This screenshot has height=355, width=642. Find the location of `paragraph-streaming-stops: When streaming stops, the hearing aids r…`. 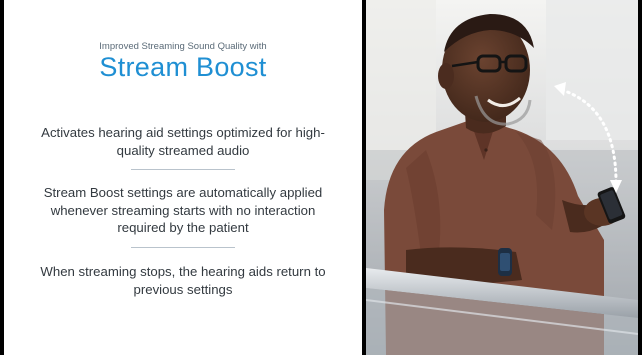

paragraph-streaming-stops: When streaming stops, the hearing aids r… is located at coordinates (183, 280).